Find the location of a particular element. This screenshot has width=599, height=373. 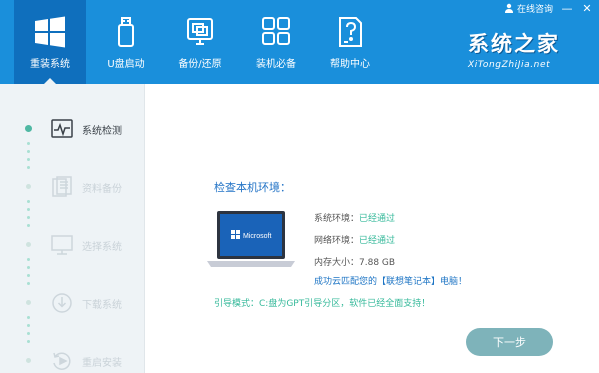

check-row-network: 网络环境：已经通过 is located at coordinates (354, 241).